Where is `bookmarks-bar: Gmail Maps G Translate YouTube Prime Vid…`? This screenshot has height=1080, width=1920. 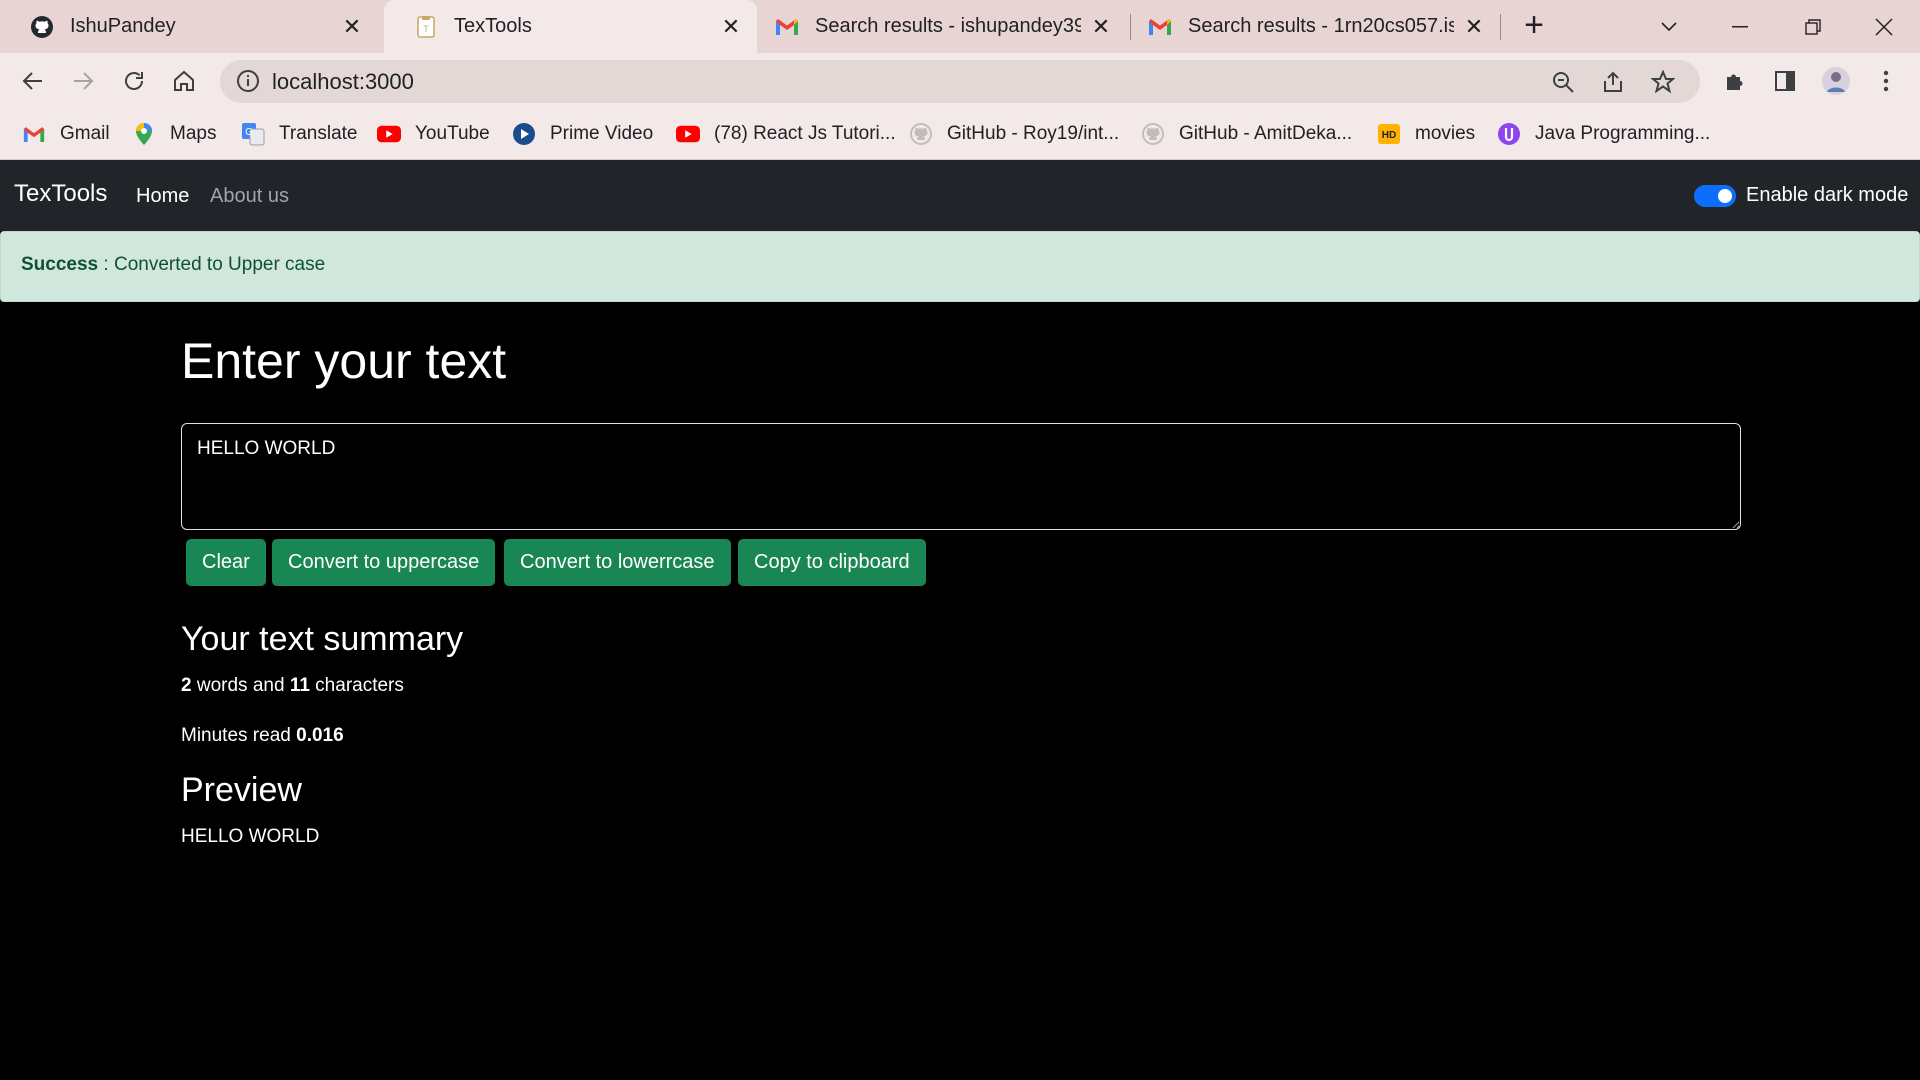
bookmarks-bar: Gmail Maps G Translate YouTube Prime Vid… is located at coordinates (960, 134).